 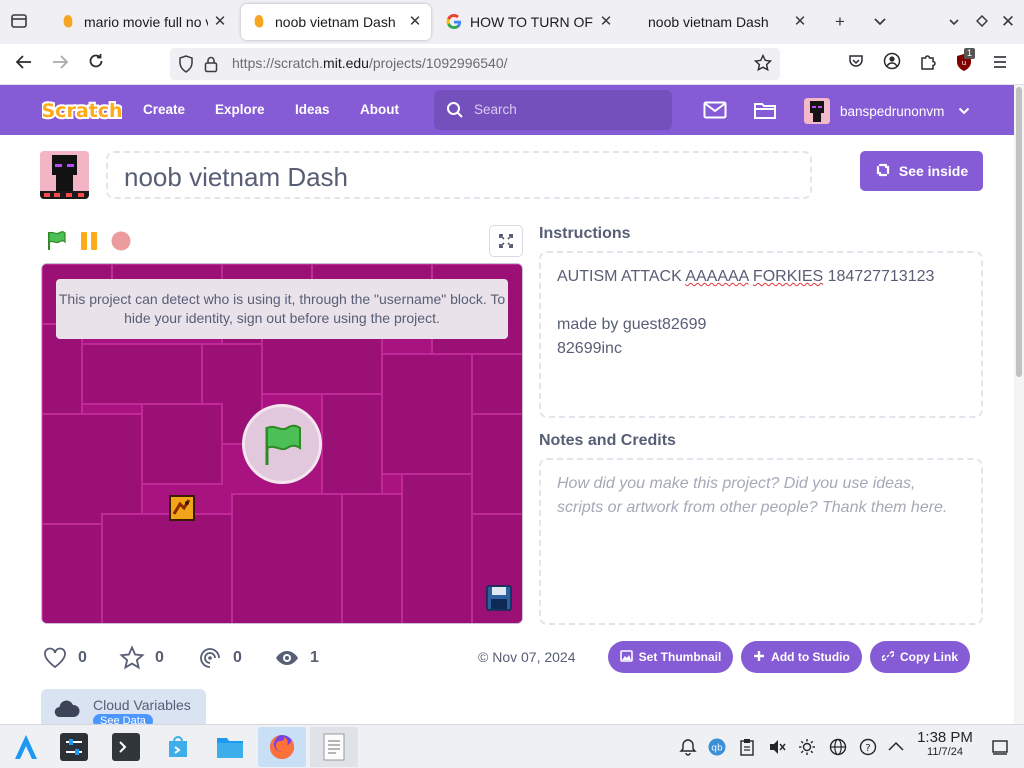 What do you see at coordinates (126, 747) in the screenshot?
I see `terminal-icon` at bounding box center [126, 747].